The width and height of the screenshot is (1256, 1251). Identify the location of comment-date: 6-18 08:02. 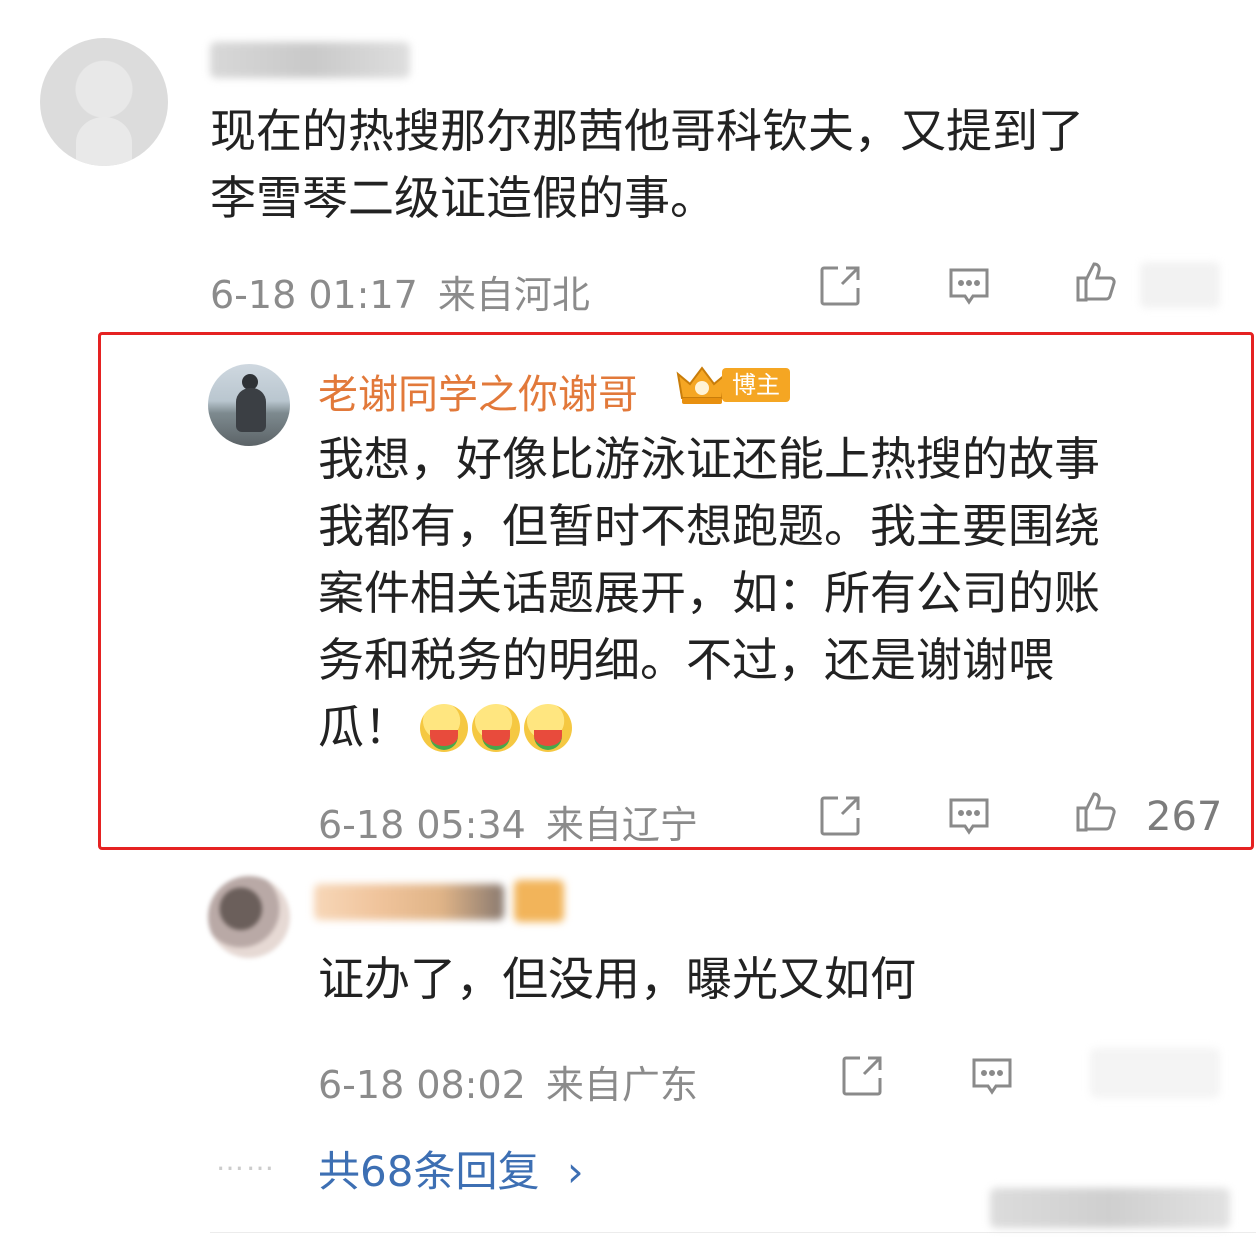
(422, 1085).